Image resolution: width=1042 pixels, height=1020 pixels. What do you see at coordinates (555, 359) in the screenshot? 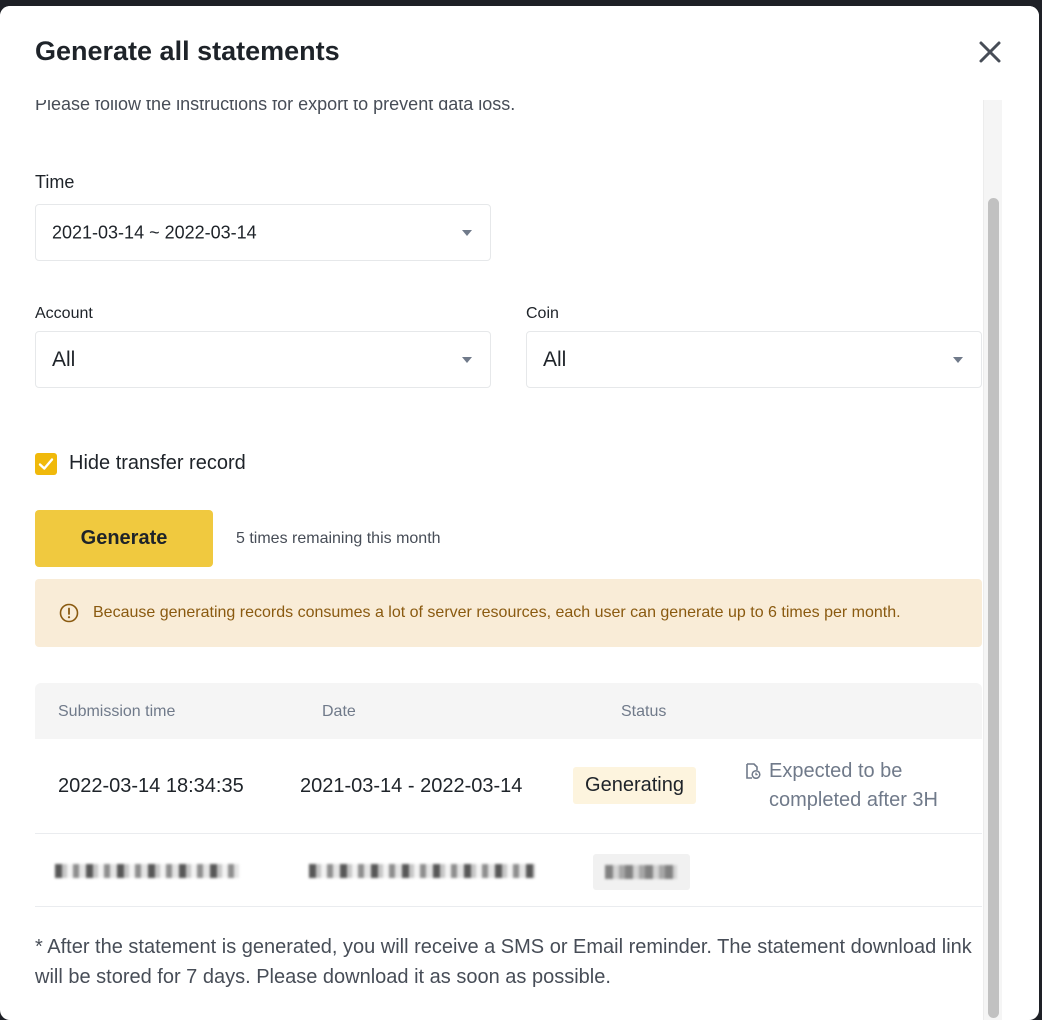
I see `coin-select-value: All` at bounding box center [555, 359].